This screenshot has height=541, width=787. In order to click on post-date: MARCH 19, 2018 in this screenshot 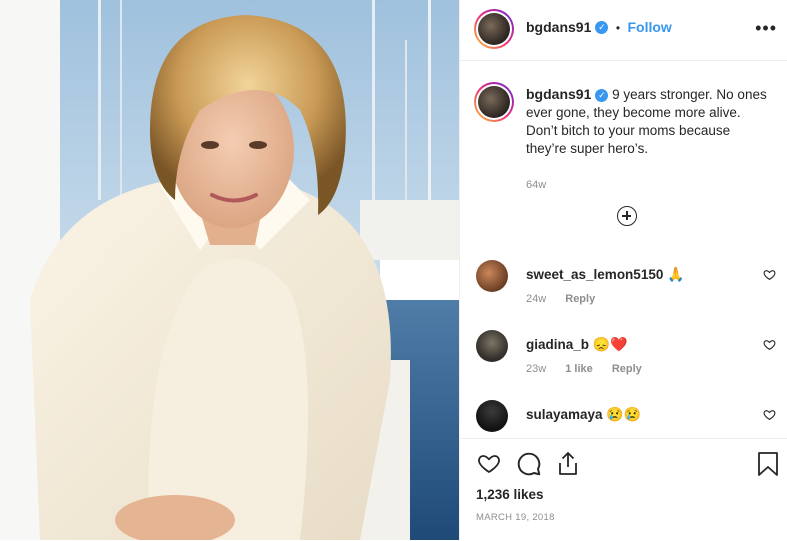, I will do `click(515, 517)`.